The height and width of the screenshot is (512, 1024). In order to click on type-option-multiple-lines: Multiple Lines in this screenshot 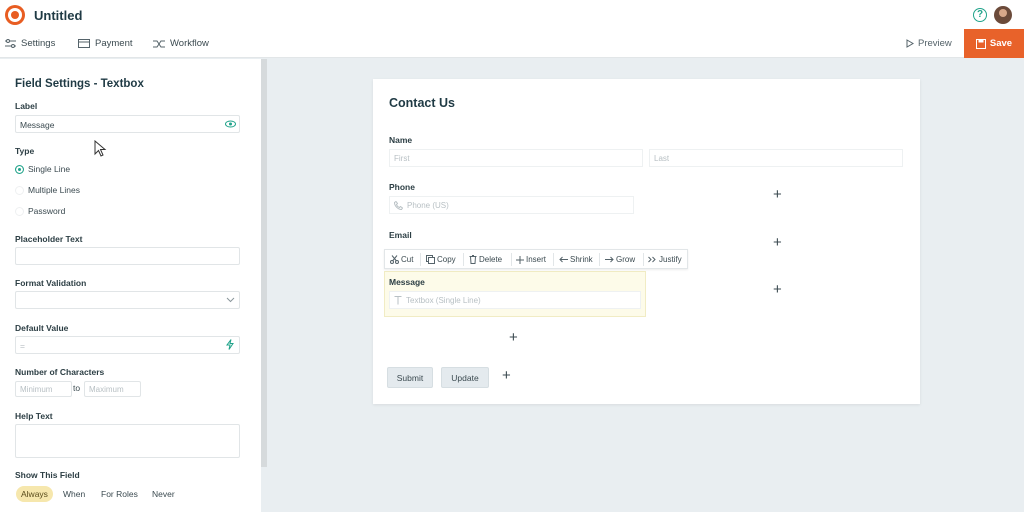, I will do `click(47, 190)`.